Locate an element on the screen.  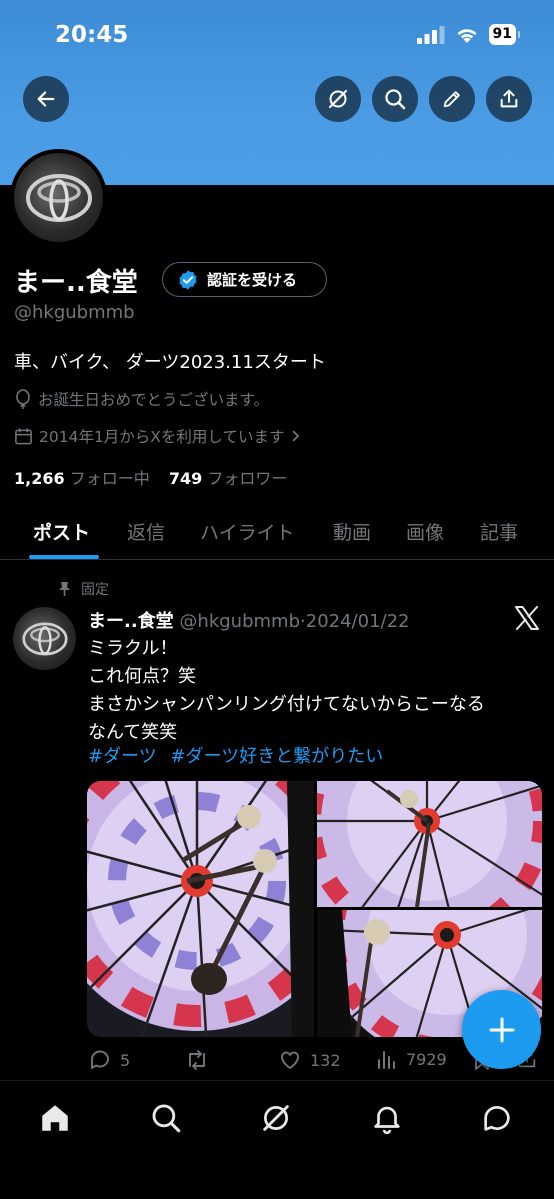
profile-tabs: ポスト 返信 ハイライト 動画 画像 記事 is located at coordinates (277, 535).